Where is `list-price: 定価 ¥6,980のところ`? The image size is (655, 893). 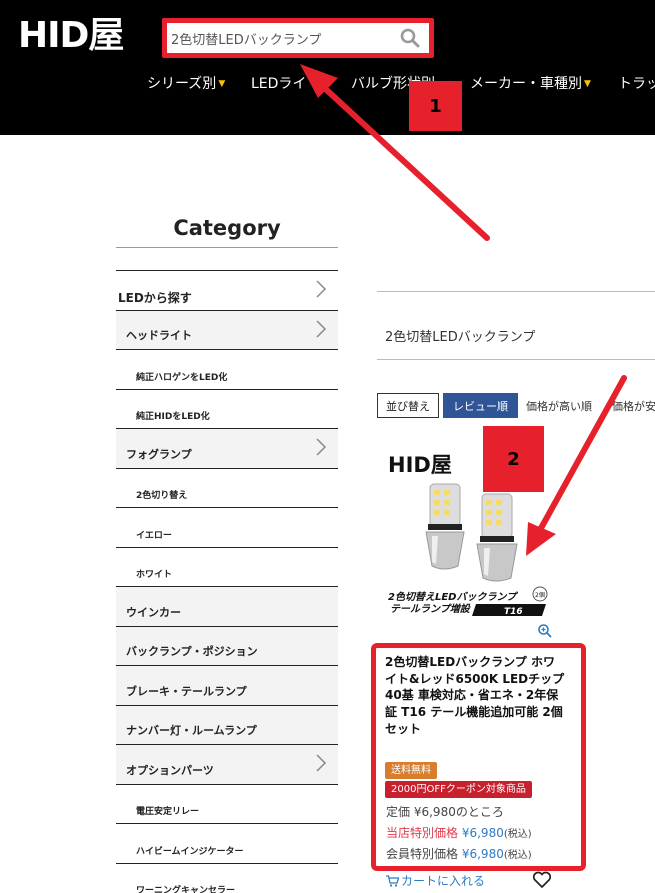 list-price: 定価 ¥6,980のところ is located at coordinates (445, 812).